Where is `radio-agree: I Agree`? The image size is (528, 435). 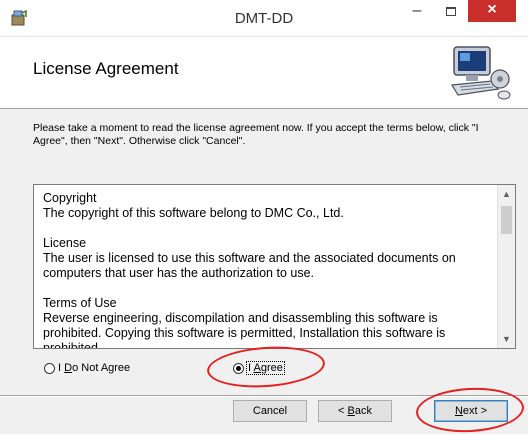 radio-agree: I Agree is located at coordinates (259, 368).